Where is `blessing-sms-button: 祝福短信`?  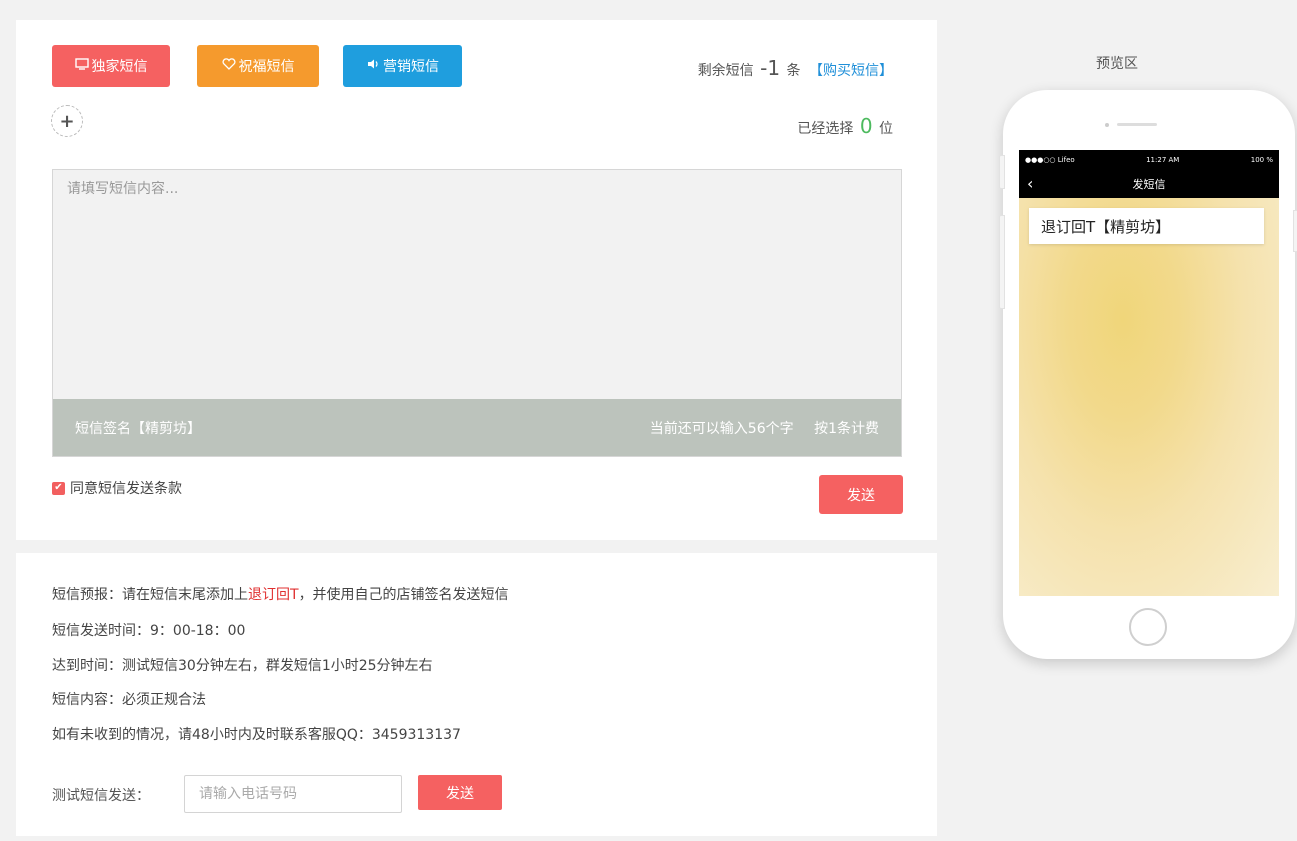
blessing-sms-button: 祝福短信 is located at coordinates (258, 66).